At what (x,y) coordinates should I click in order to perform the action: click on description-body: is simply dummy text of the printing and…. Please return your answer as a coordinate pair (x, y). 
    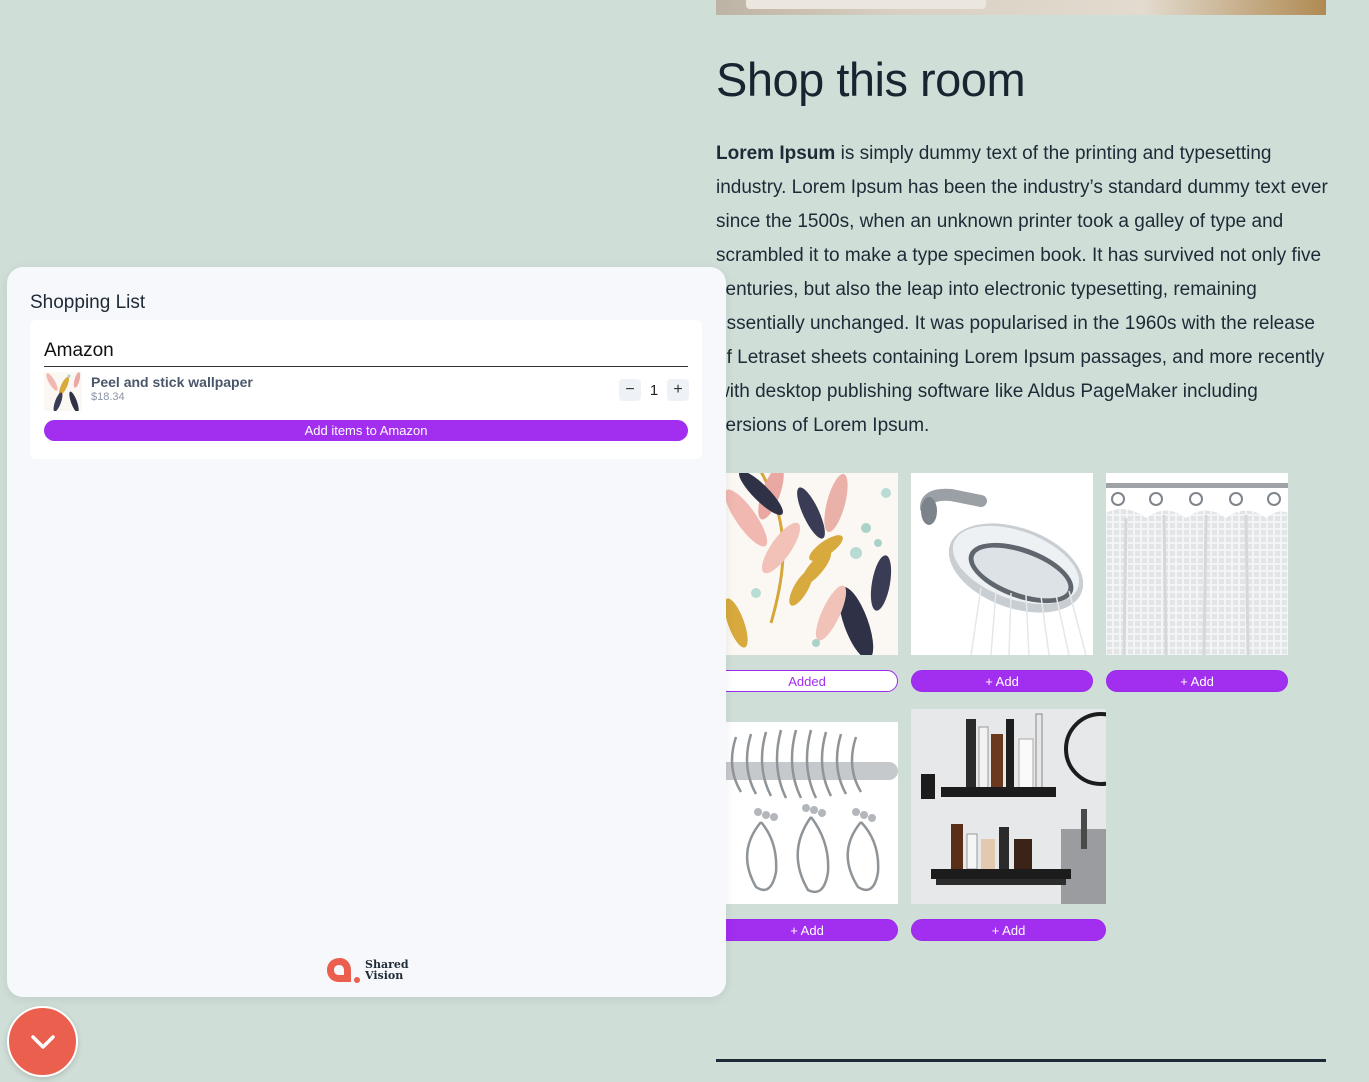
    Looking at the image, I should click on (1022, 289).